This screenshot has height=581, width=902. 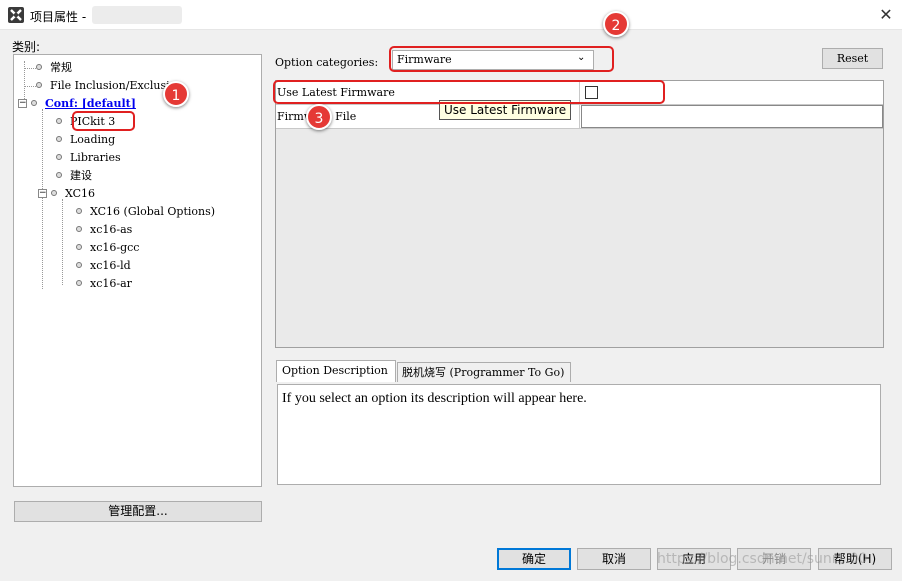 I want to click on tree-item-label: xc16-as, so click(x=111, y=229).